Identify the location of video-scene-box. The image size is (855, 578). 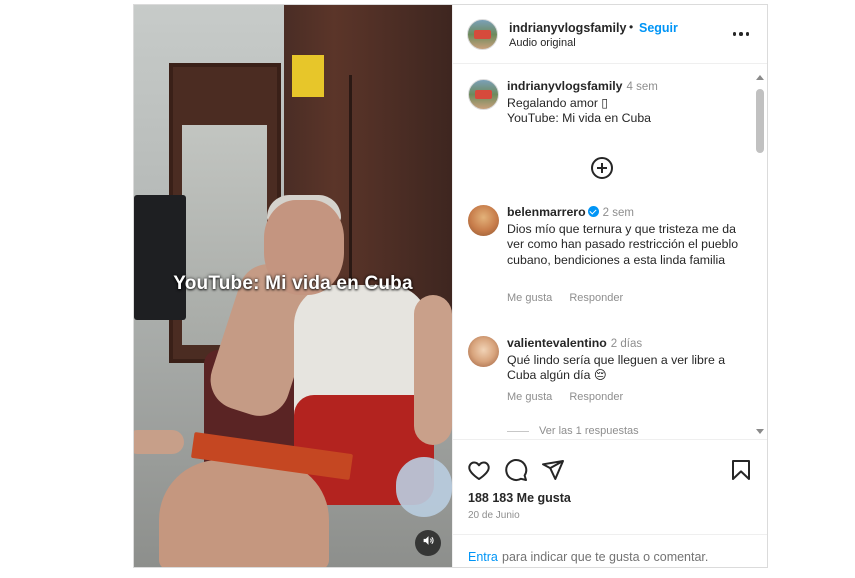
(308, 76).